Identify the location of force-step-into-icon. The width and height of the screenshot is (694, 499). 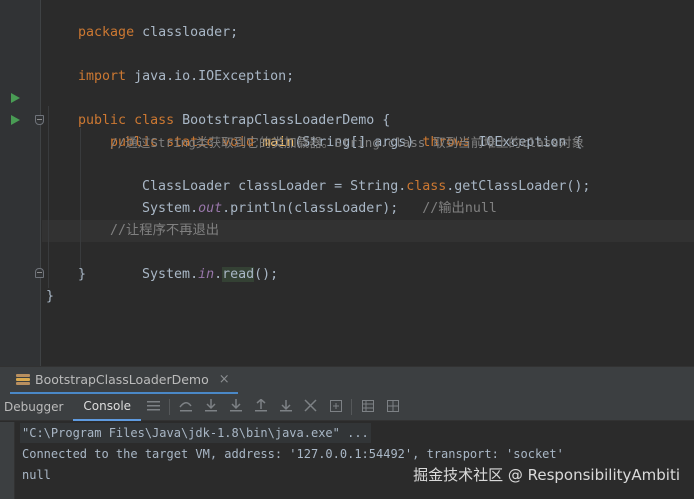
(235, 407).